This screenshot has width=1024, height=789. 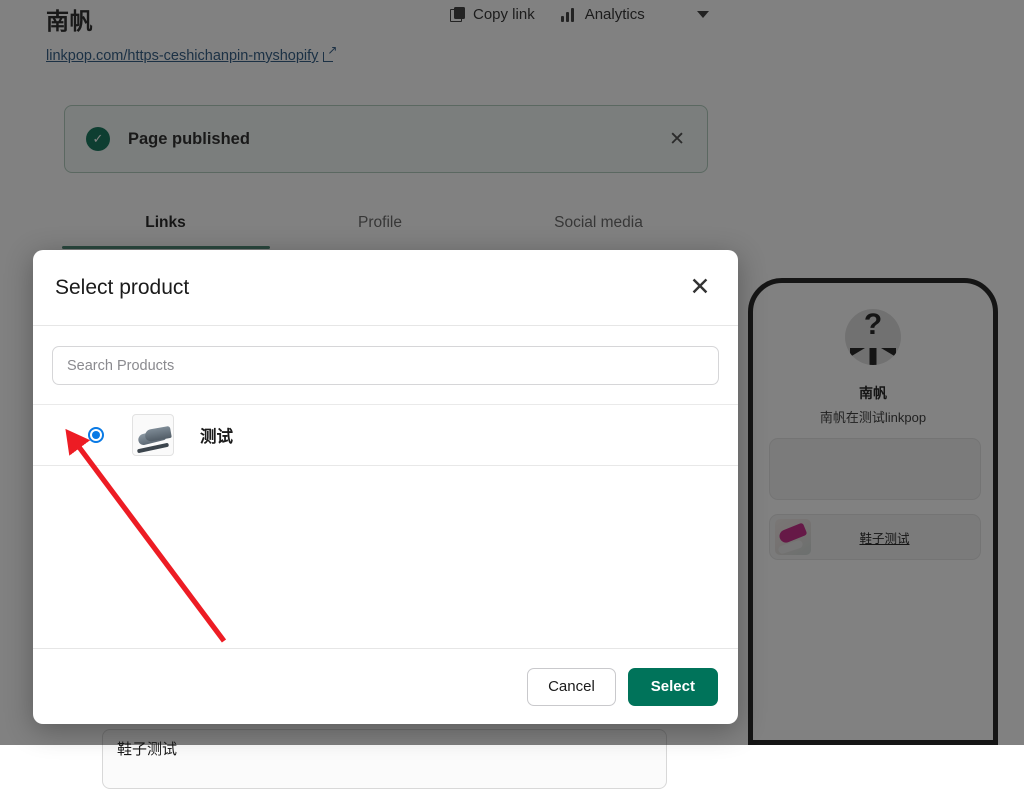 I want to click on link-list-item: 鞋子测试, so click(x=384, y=759).